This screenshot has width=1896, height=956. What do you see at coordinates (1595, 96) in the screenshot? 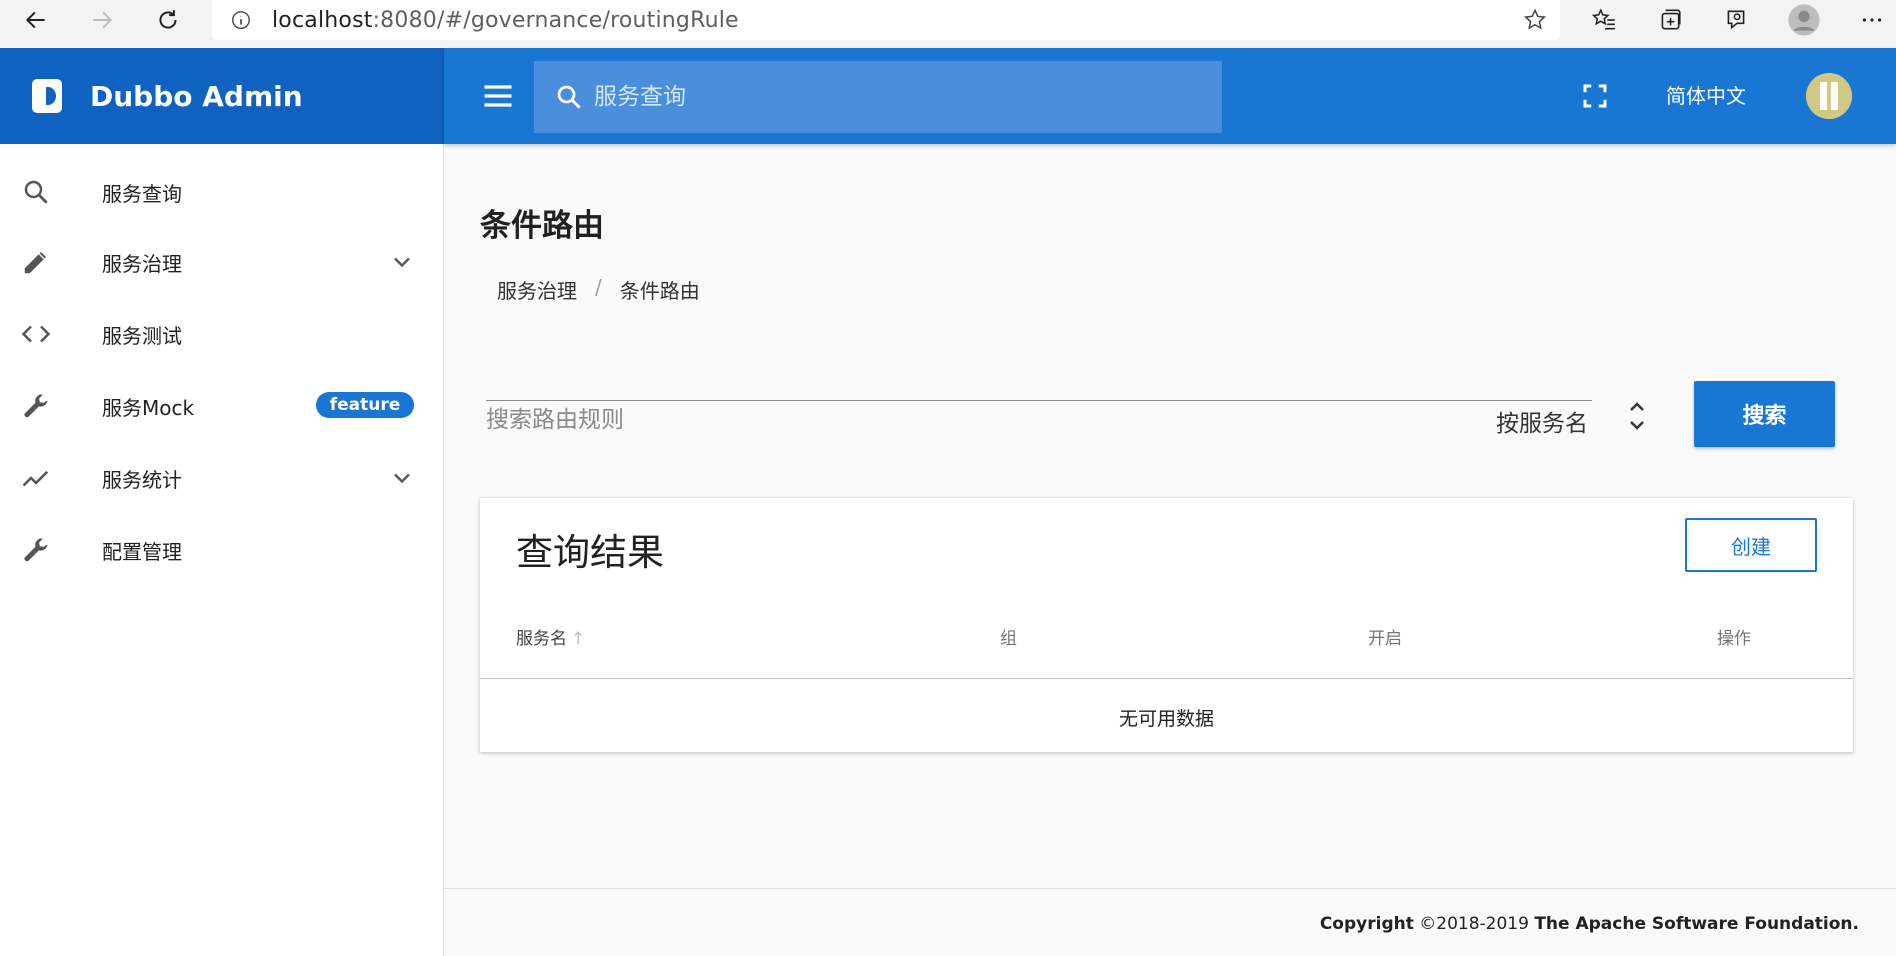
I see `fullscreen-icon` at bounding box center [1595, 96].